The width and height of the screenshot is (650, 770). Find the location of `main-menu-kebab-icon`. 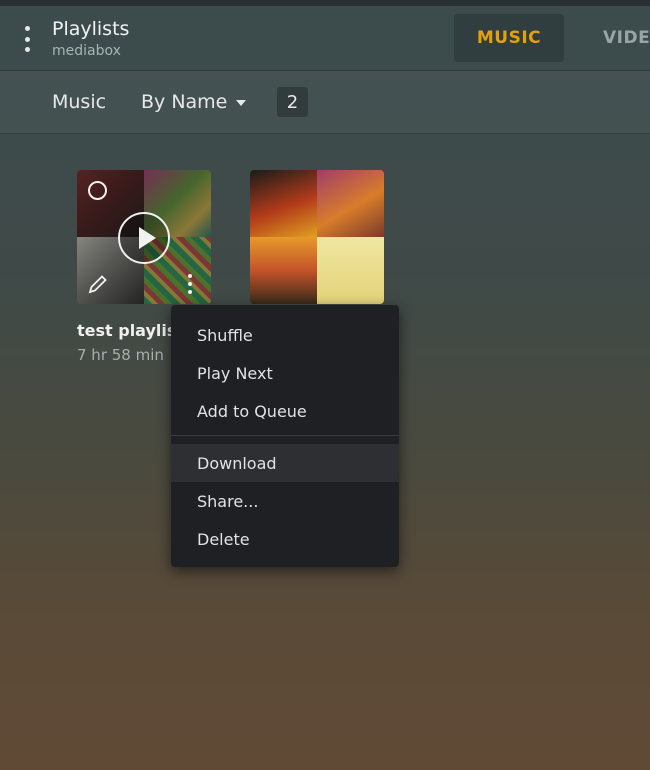

main-menu-kebab-icon is located at coordinates (27, 39).